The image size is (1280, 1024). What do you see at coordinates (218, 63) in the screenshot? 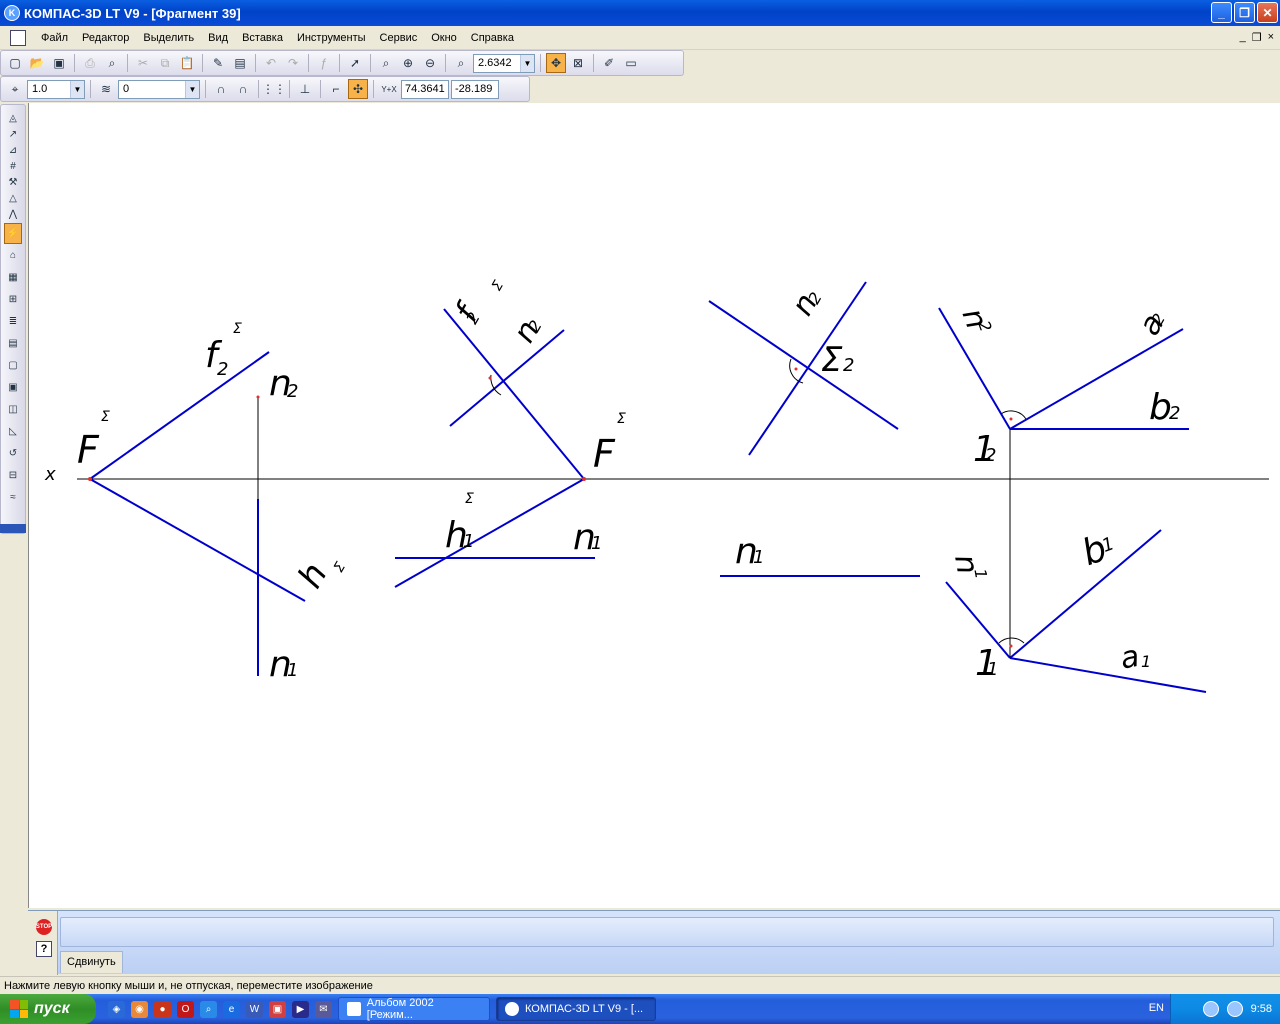
I see `copy-properties-icon: ✎` at bounding box center [218, 63].